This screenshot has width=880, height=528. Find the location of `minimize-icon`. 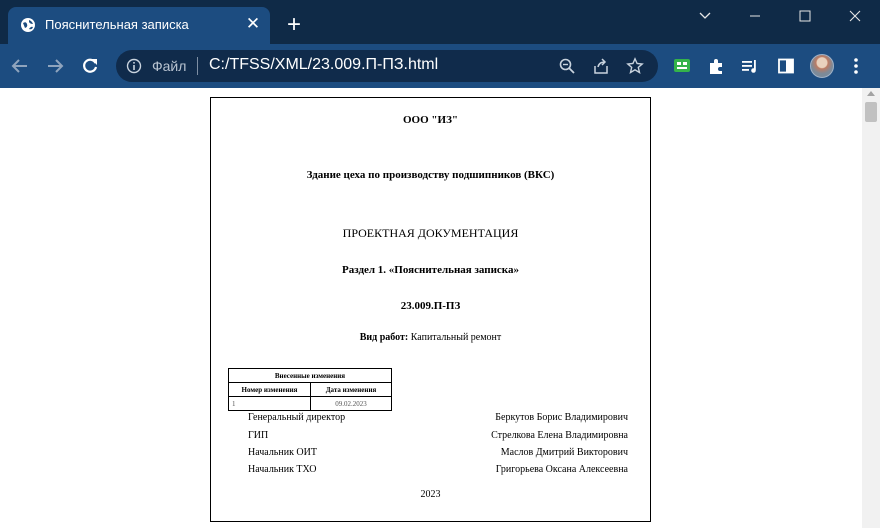

minimize-icon is located at coordinates (755, 16).